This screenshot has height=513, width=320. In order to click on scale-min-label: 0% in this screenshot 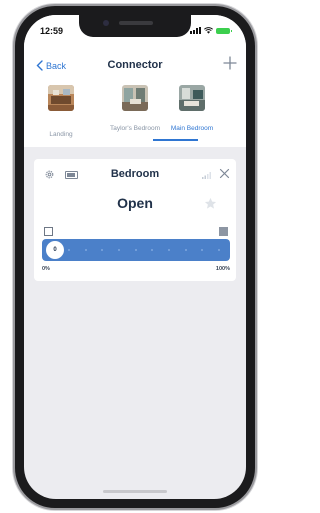, I will do `click(46, 269)`.